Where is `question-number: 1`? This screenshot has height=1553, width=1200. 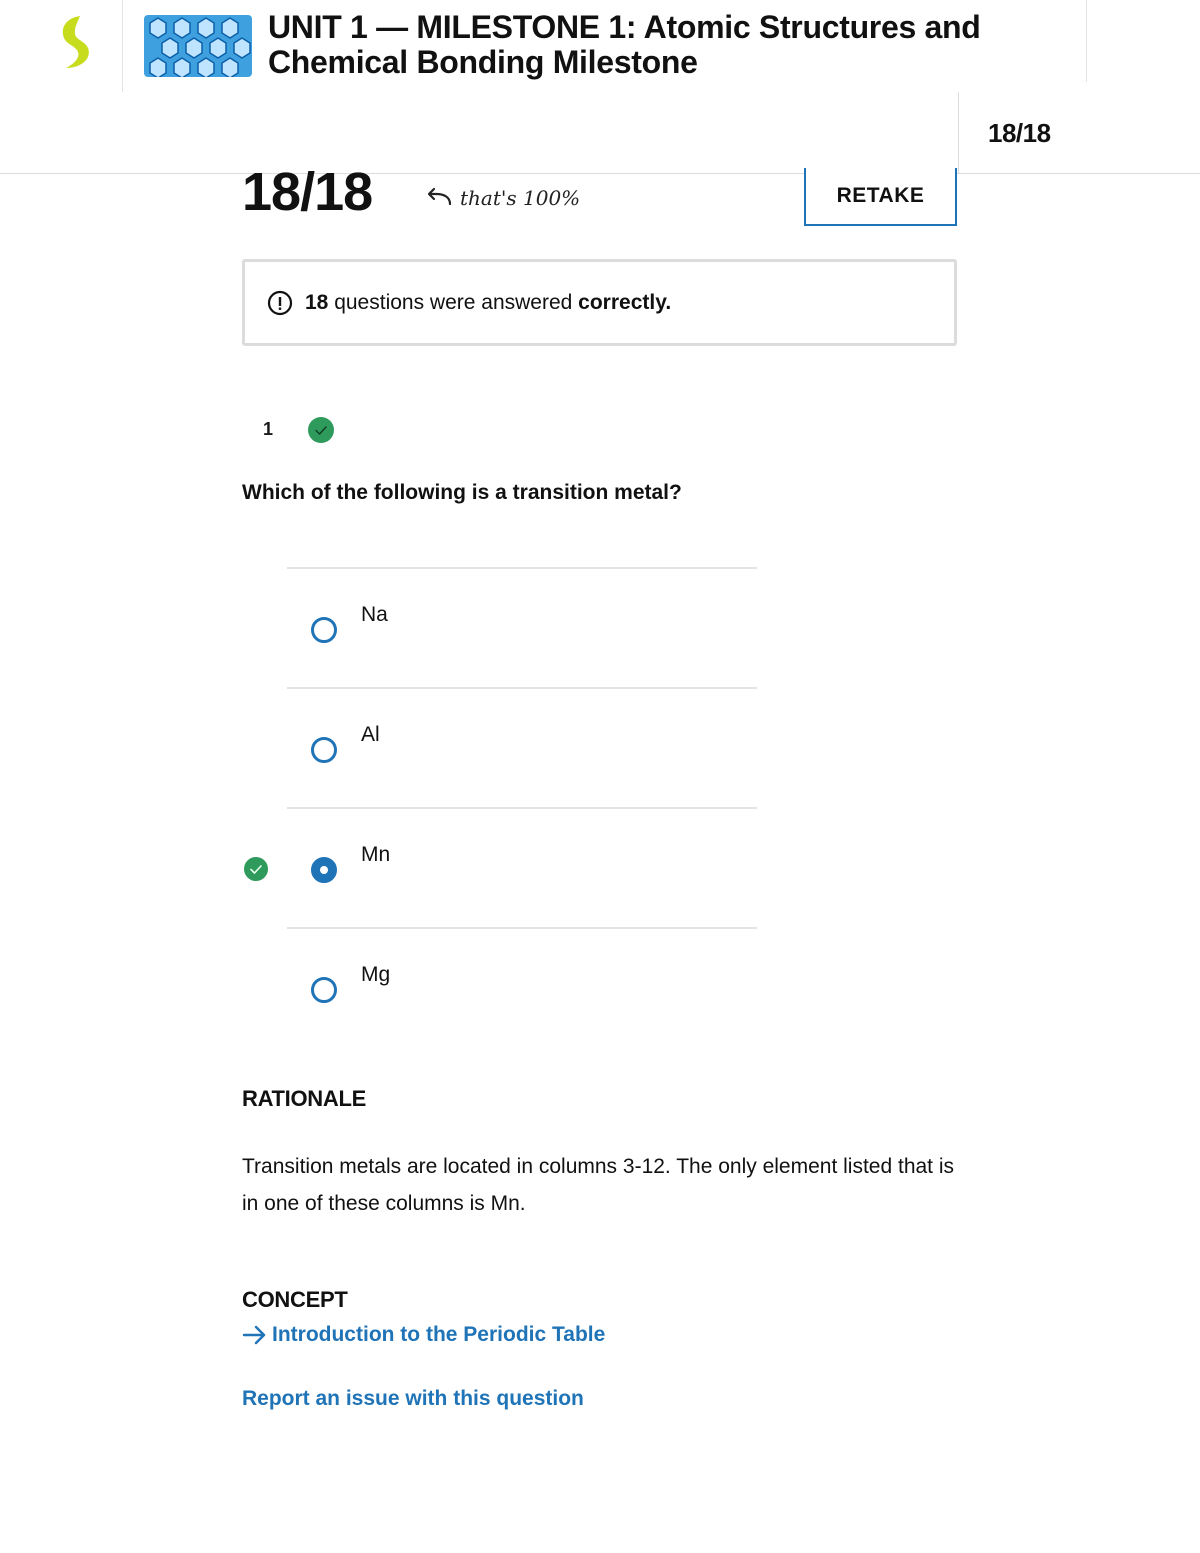
question-number: 1 is located at coordinates (268, 429).